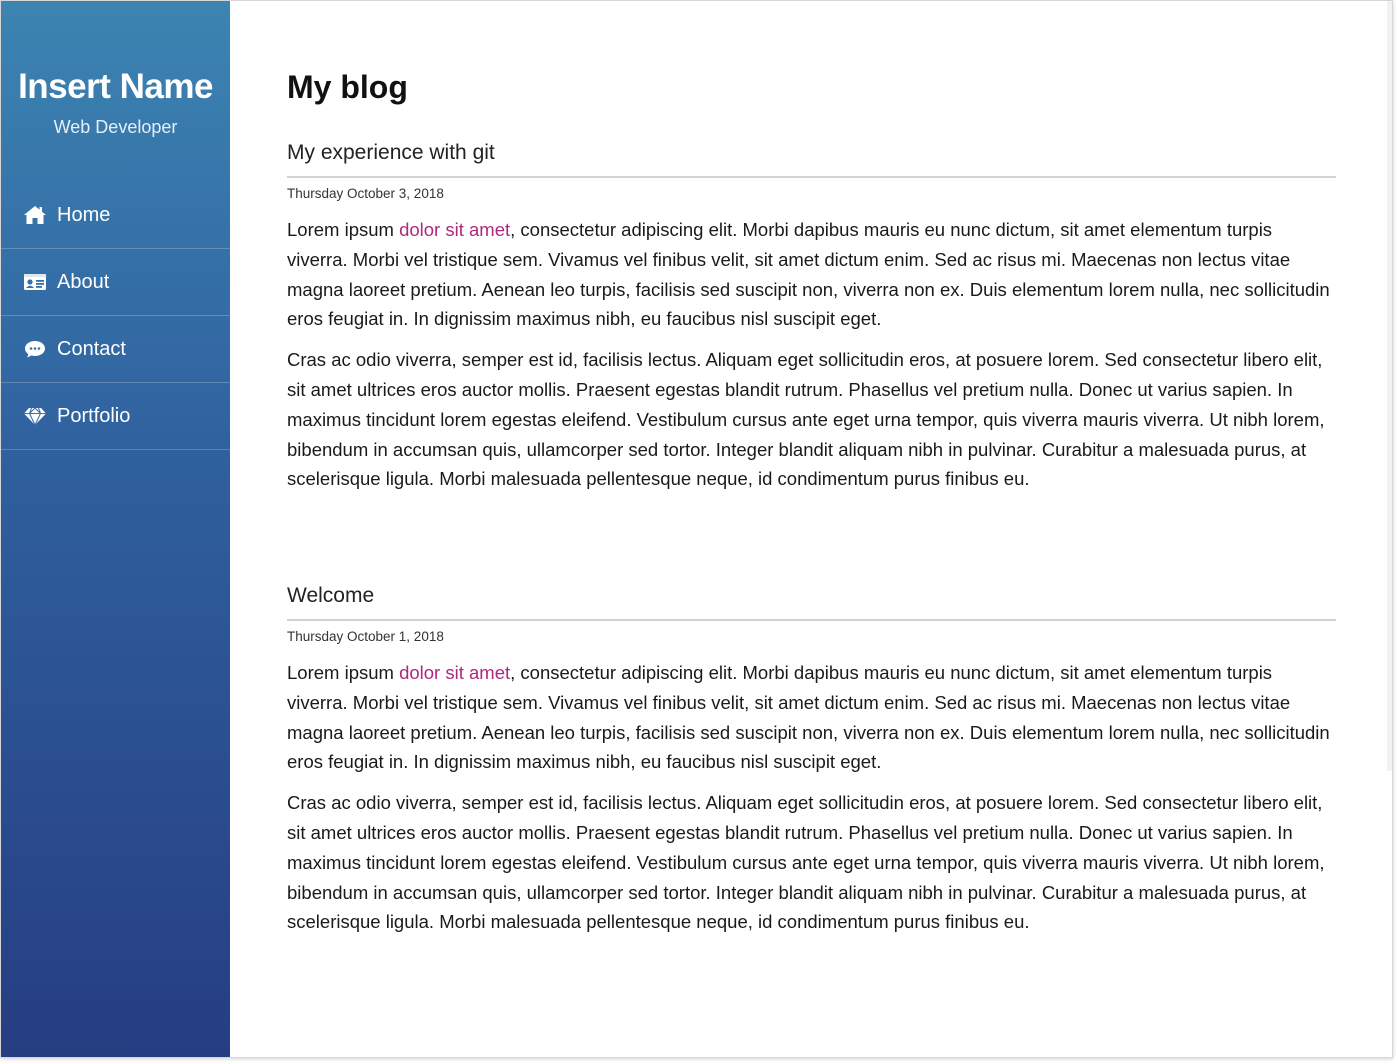 The image size is (1398, 1064). I want to click on nav-item-home: Home, so click(115, 215).